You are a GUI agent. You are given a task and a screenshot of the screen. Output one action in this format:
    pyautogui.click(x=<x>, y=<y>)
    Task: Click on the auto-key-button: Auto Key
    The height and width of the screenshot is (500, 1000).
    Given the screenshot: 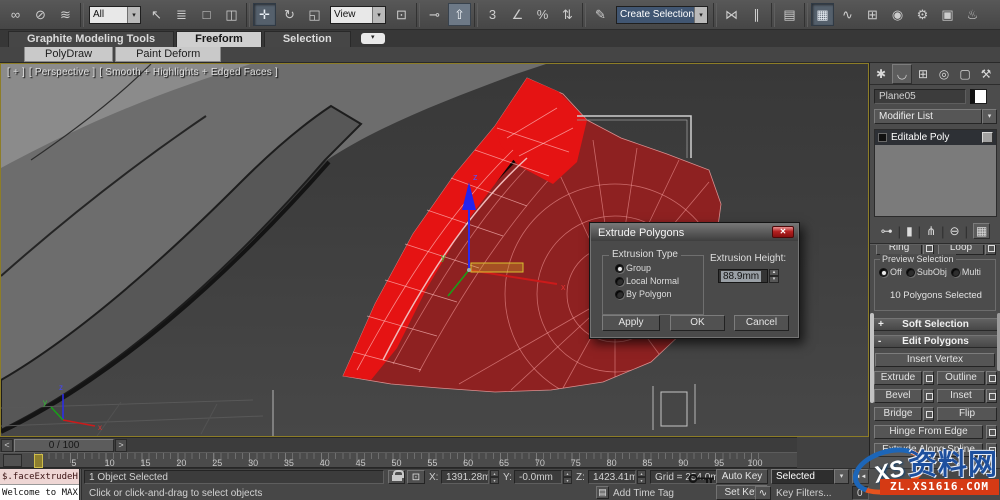 What is the action you would take?
    pyautogui.click(x=742, y=476)
    